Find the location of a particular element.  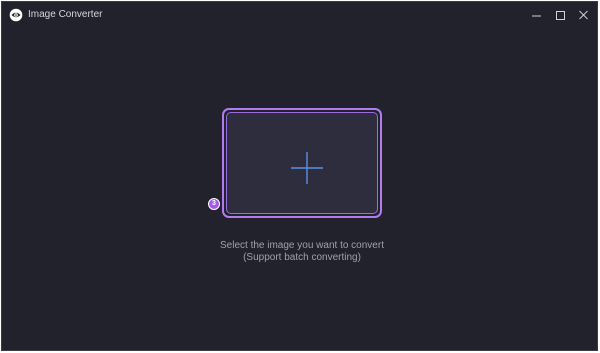

add-image-drop-zone is located at coordinates (302, 163).